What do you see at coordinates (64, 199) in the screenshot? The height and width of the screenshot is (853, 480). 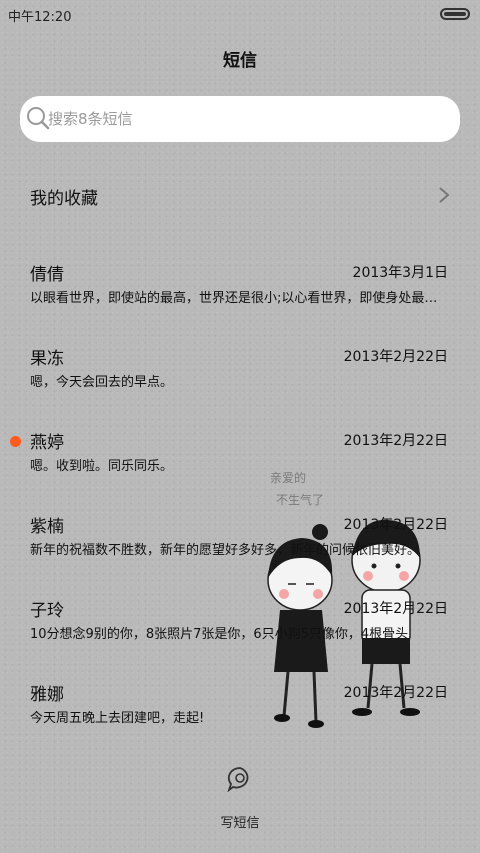 I see `favorites-label: 我的收藏` at bounding box center [64, 199].